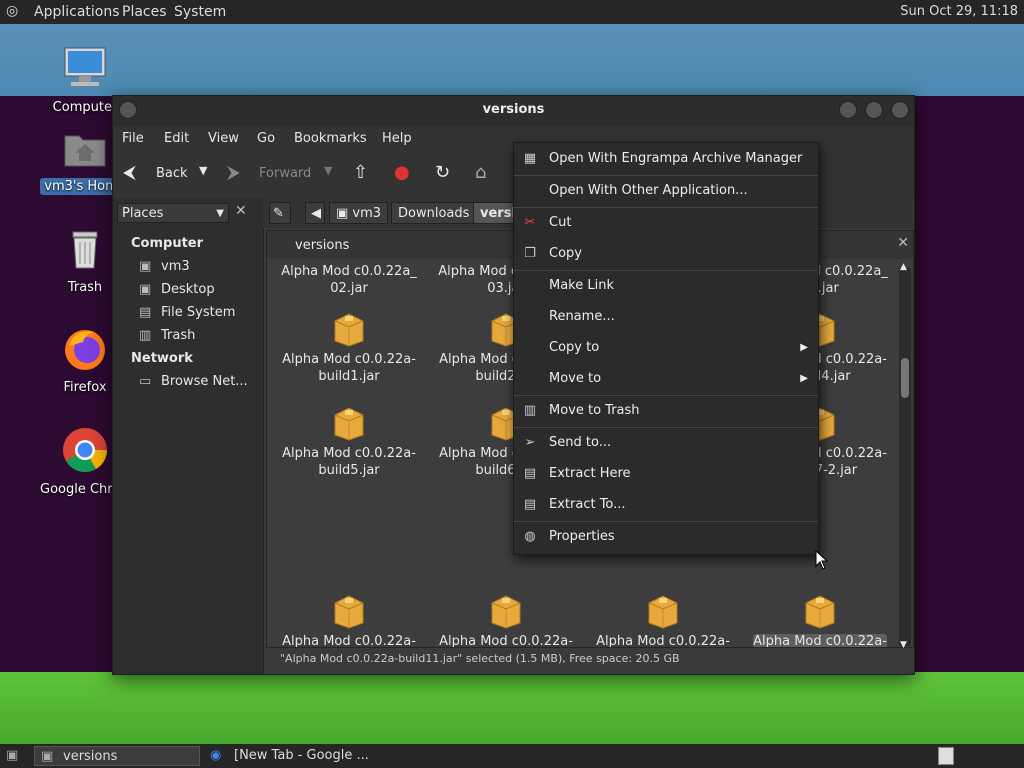 The image size is (1024, 768). Describe the element at coordinates (129, 172) in the screenshot. I see `back-arrow-icon: ⮜` at that location.